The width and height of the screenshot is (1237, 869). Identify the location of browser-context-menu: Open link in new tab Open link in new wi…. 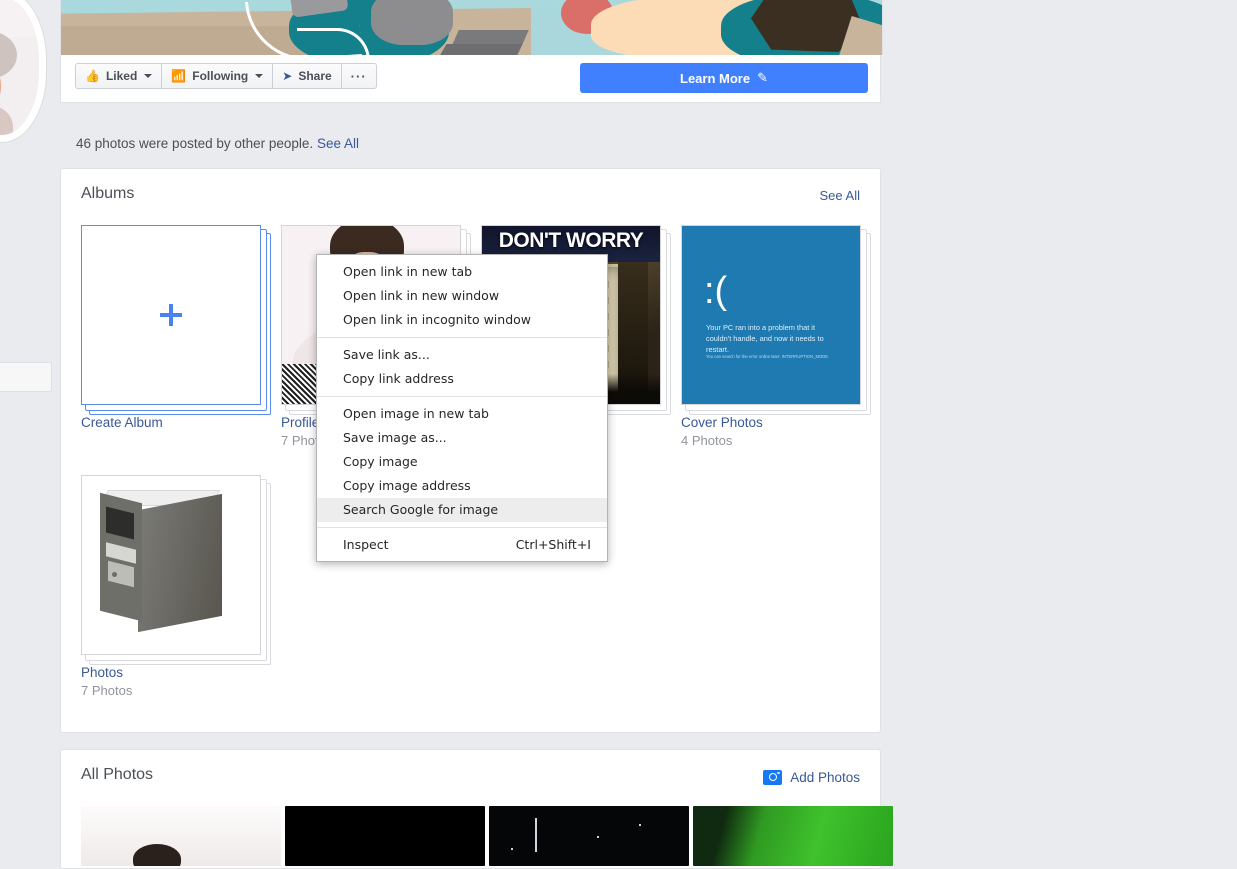
(462, 408).